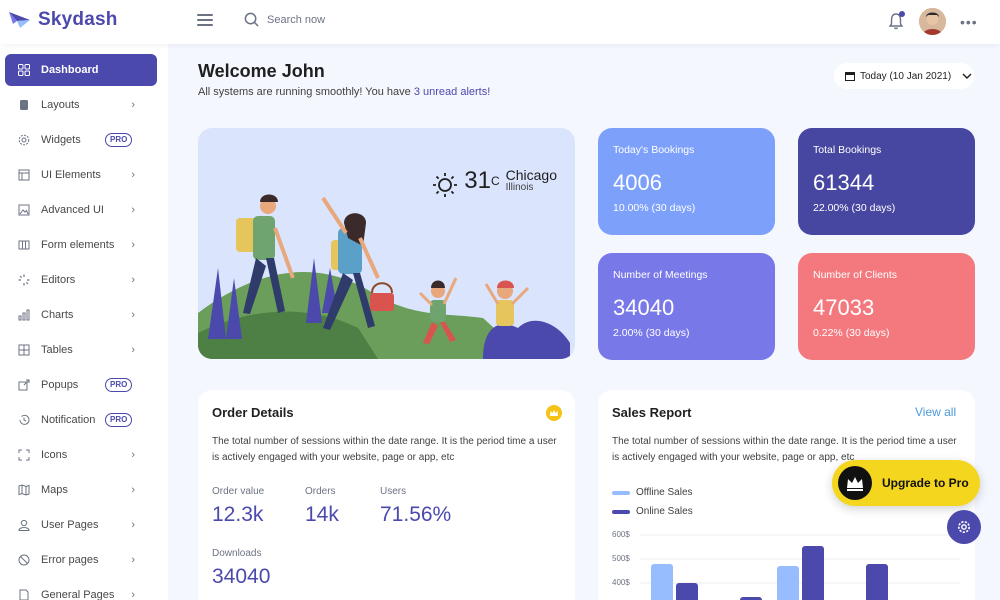 Image resolution: width=1000 pixels, height=600 pixels. What do you see at coordinates (24, 175) in the screenshot?
I see `layers-icon` at bounding box center [24, 175].